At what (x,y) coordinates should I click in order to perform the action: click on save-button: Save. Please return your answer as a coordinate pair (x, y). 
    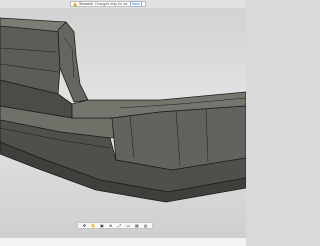
    Looking at the image, I should click on (135, 4).